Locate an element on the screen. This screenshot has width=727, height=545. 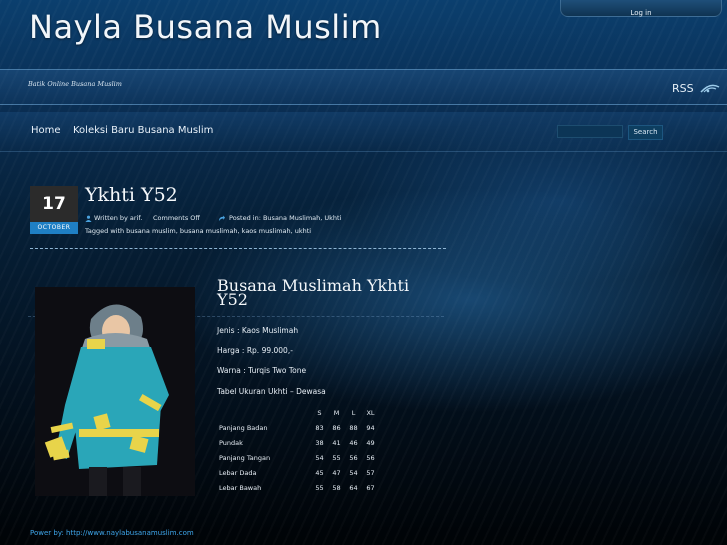
table-row: Panjang Badan 83 86 88 94 is located at coordinates (297, 427).